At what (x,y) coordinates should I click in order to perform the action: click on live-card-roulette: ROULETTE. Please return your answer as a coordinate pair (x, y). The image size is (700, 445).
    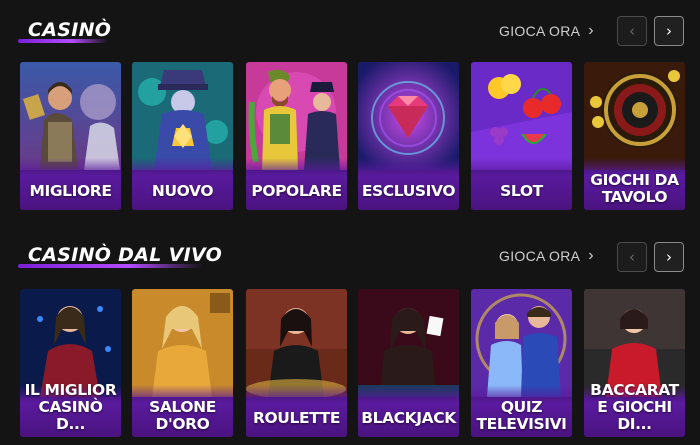
    Looking at the image, I should click on (296, 363).